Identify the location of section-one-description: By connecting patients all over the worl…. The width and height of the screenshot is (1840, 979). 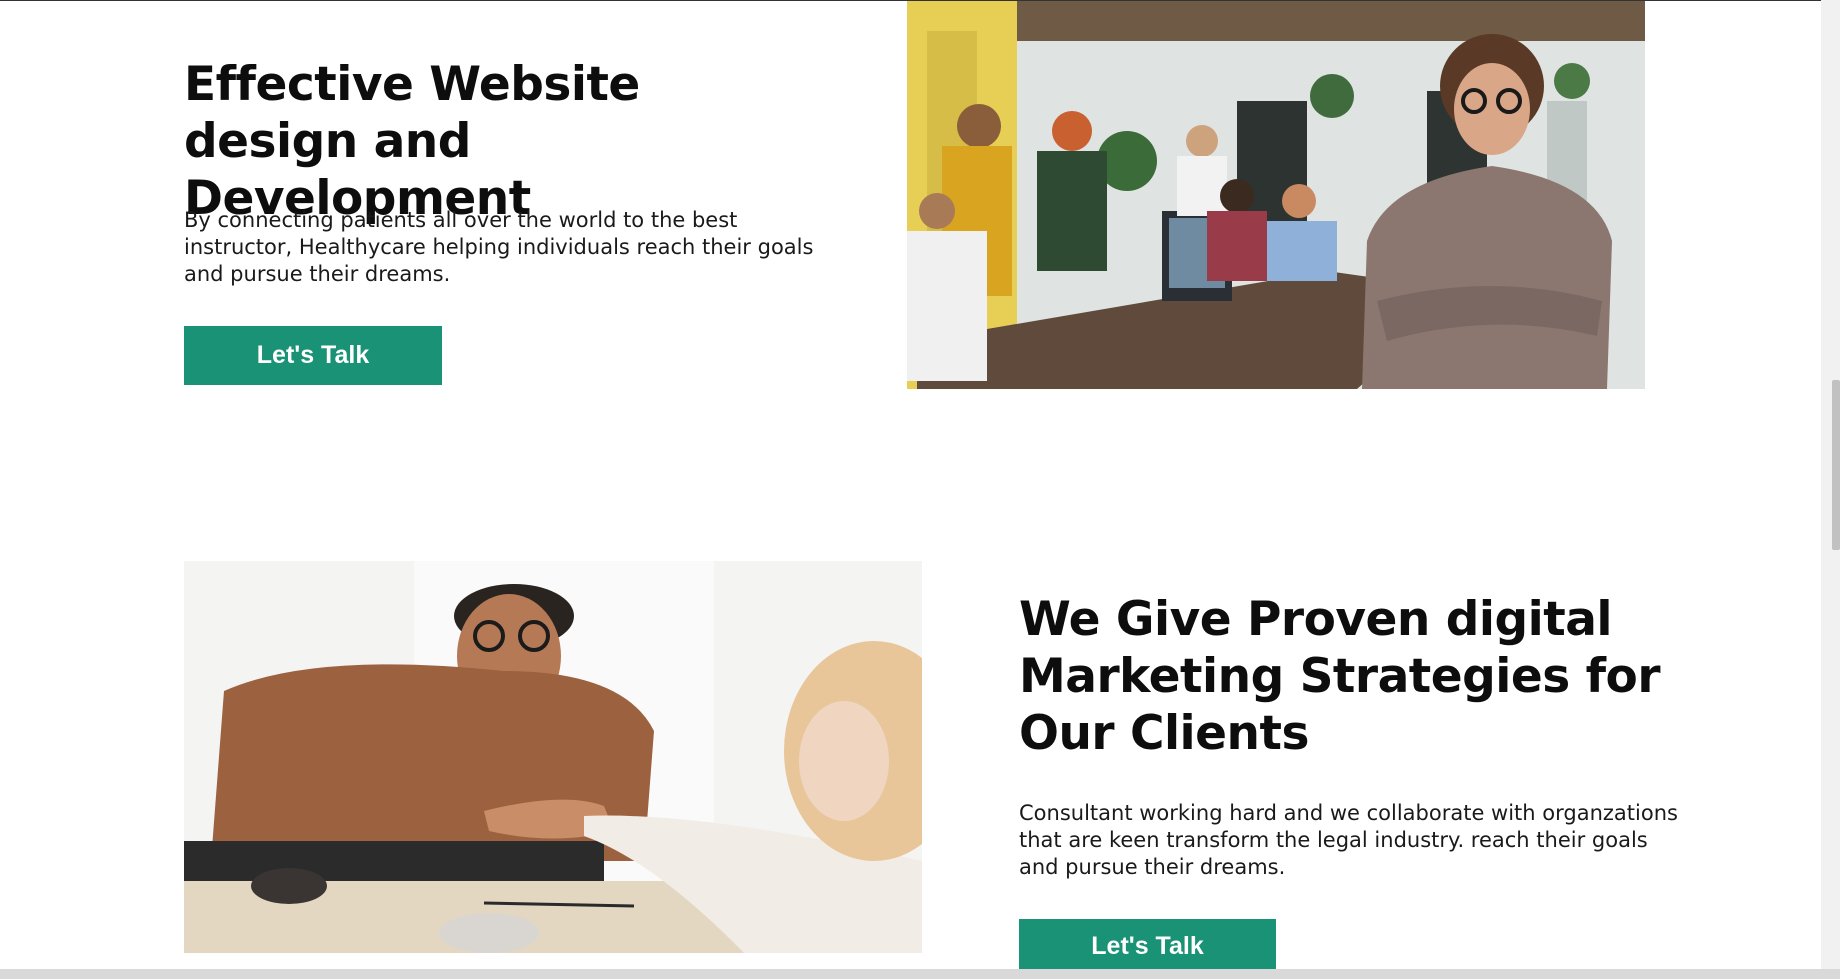
(499, 247).